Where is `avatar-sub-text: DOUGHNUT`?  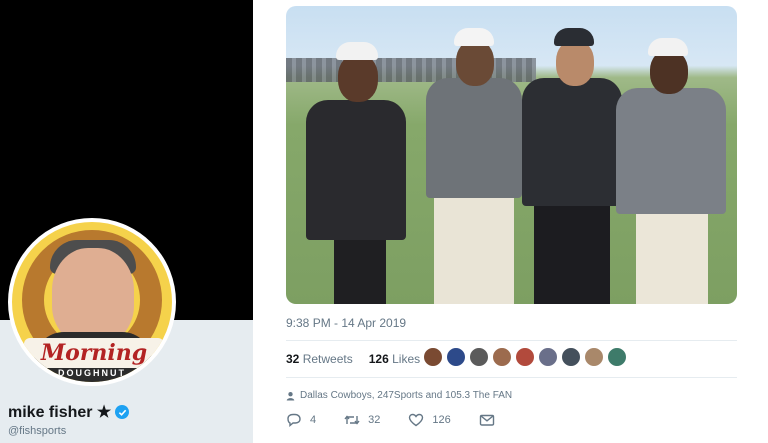 avatar-sub-text: DOUGHNUT is located at coordinates (92, 373).